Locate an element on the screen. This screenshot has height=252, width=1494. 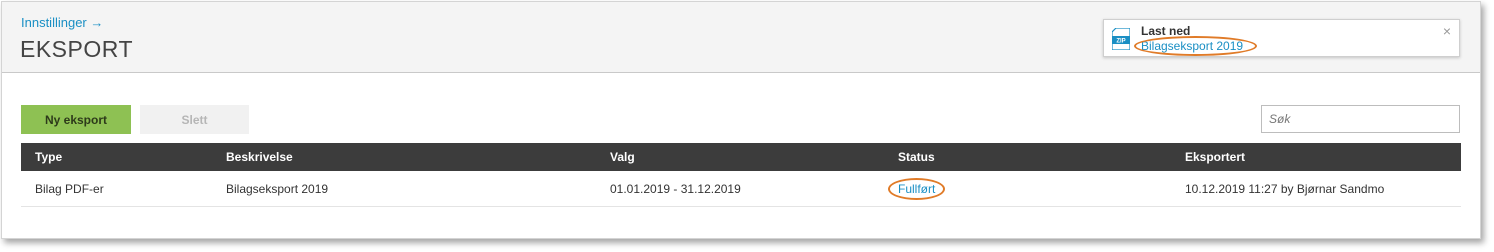
column-header-type: Type is located at coordinates (48, 157).